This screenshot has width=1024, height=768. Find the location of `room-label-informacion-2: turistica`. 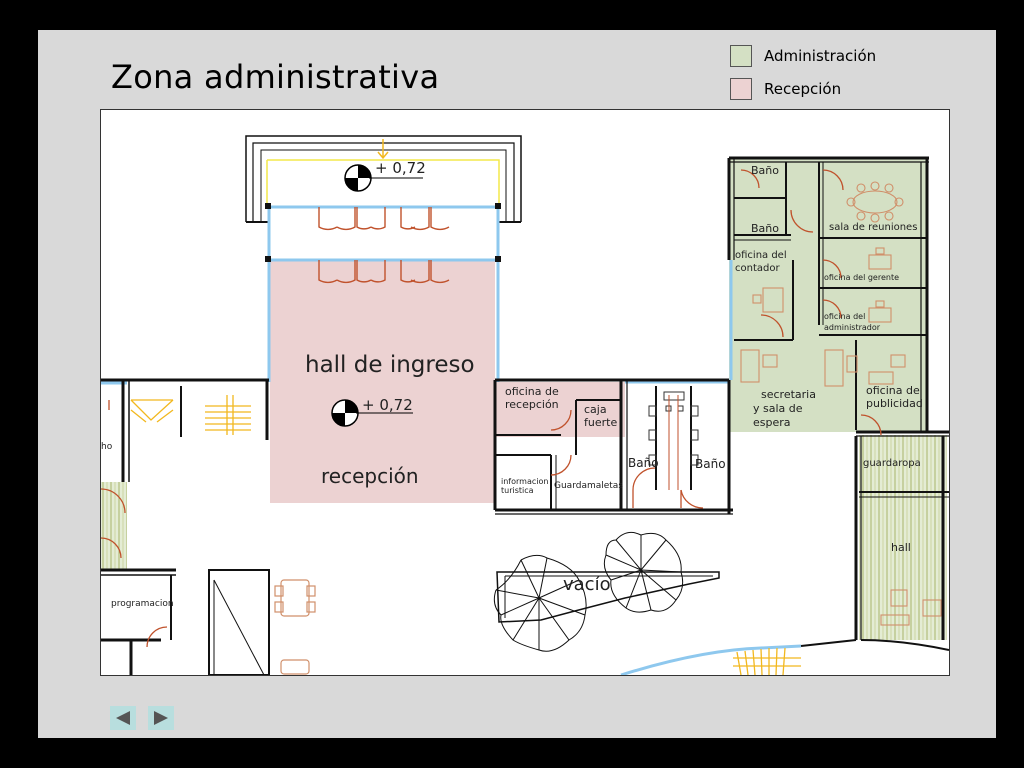

room-label-informacion-2: turistica is located at coordinates (517, 490).